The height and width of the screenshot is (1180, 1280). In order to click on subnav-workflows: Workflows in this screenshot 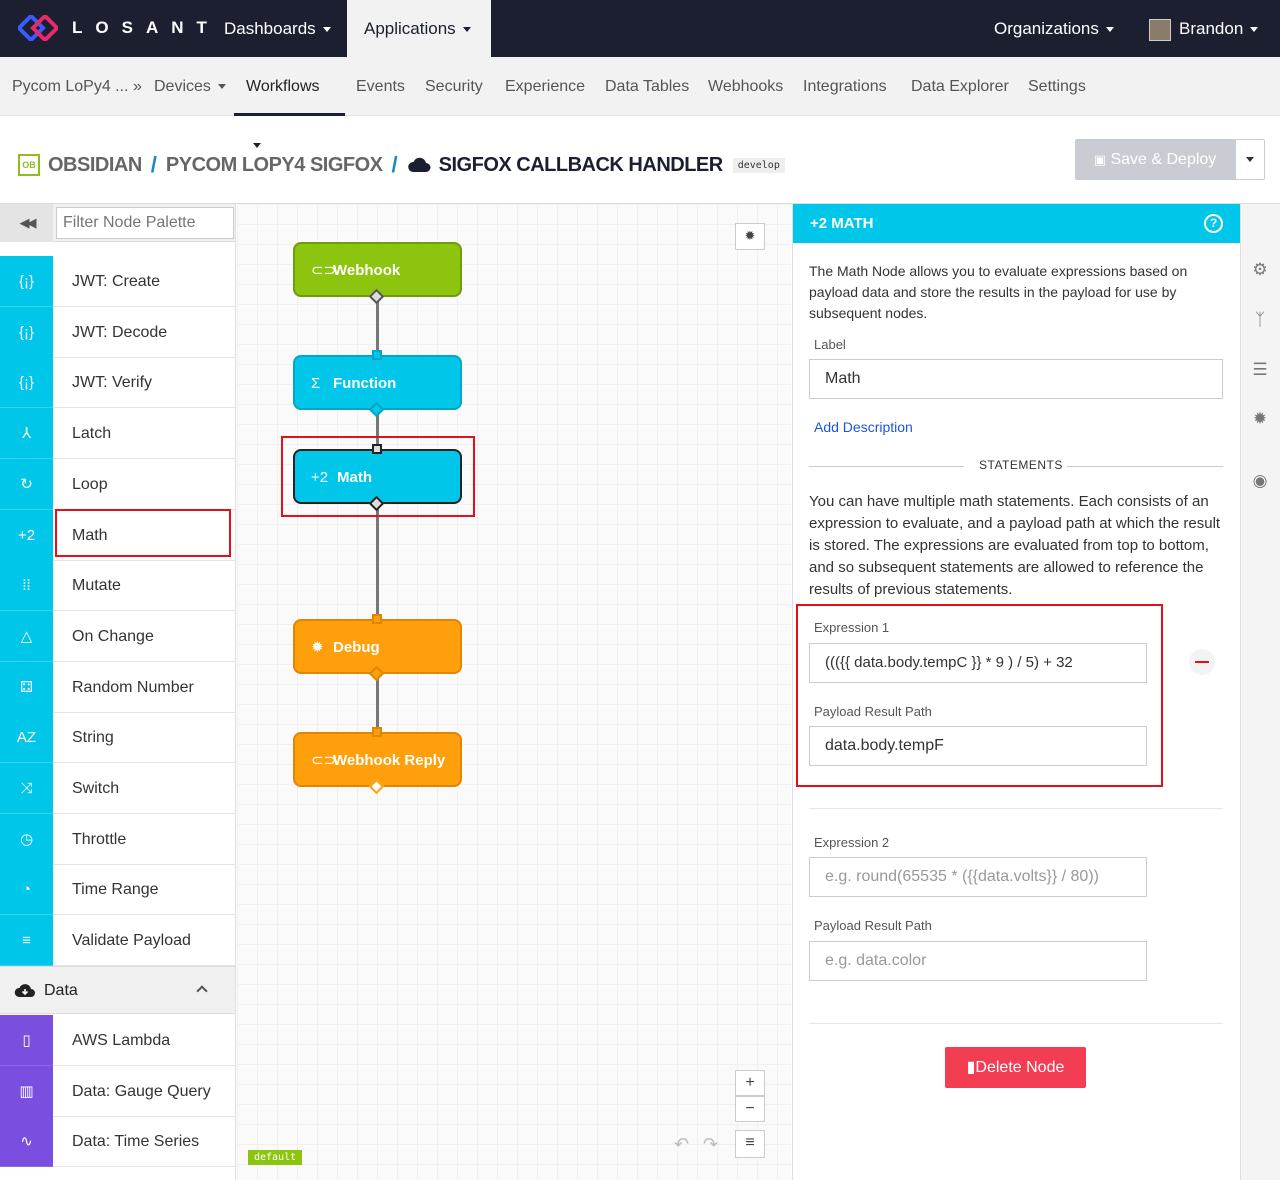, I will do `click(289, 103)`.